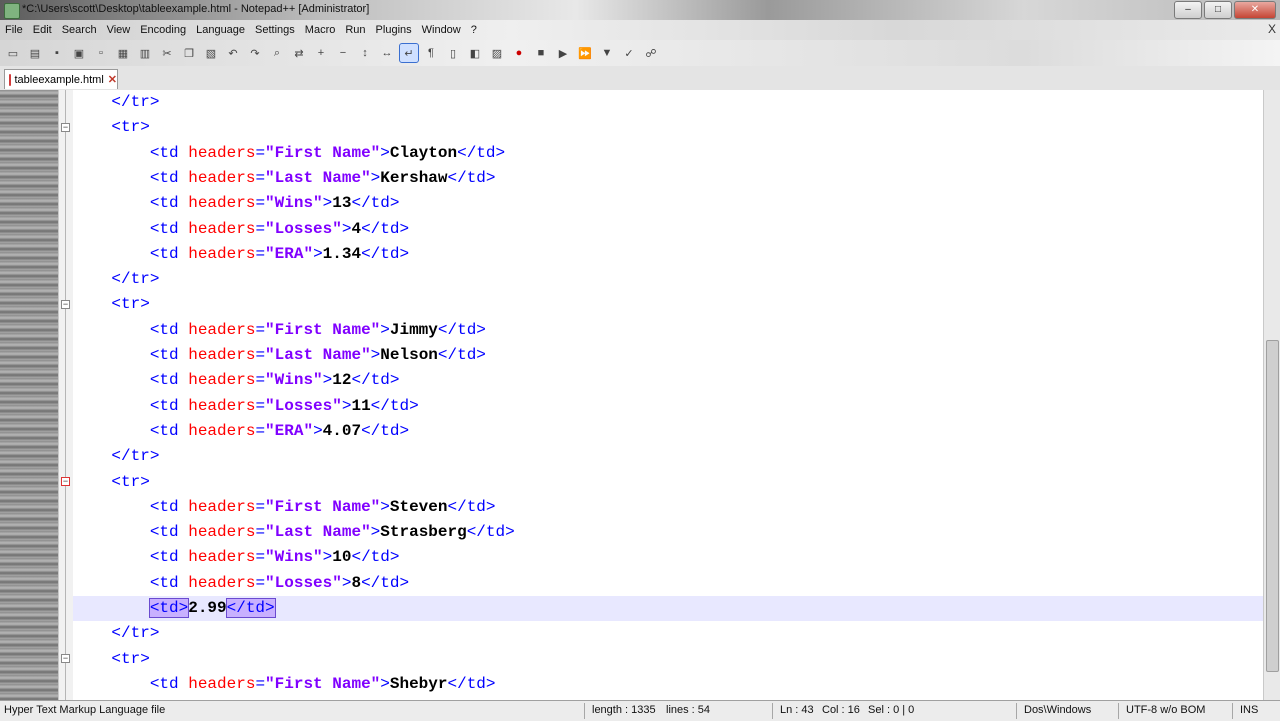  Describe the element at coordinates (35, 53) in the screenshot. I see `open-icon: ▤` at that location.